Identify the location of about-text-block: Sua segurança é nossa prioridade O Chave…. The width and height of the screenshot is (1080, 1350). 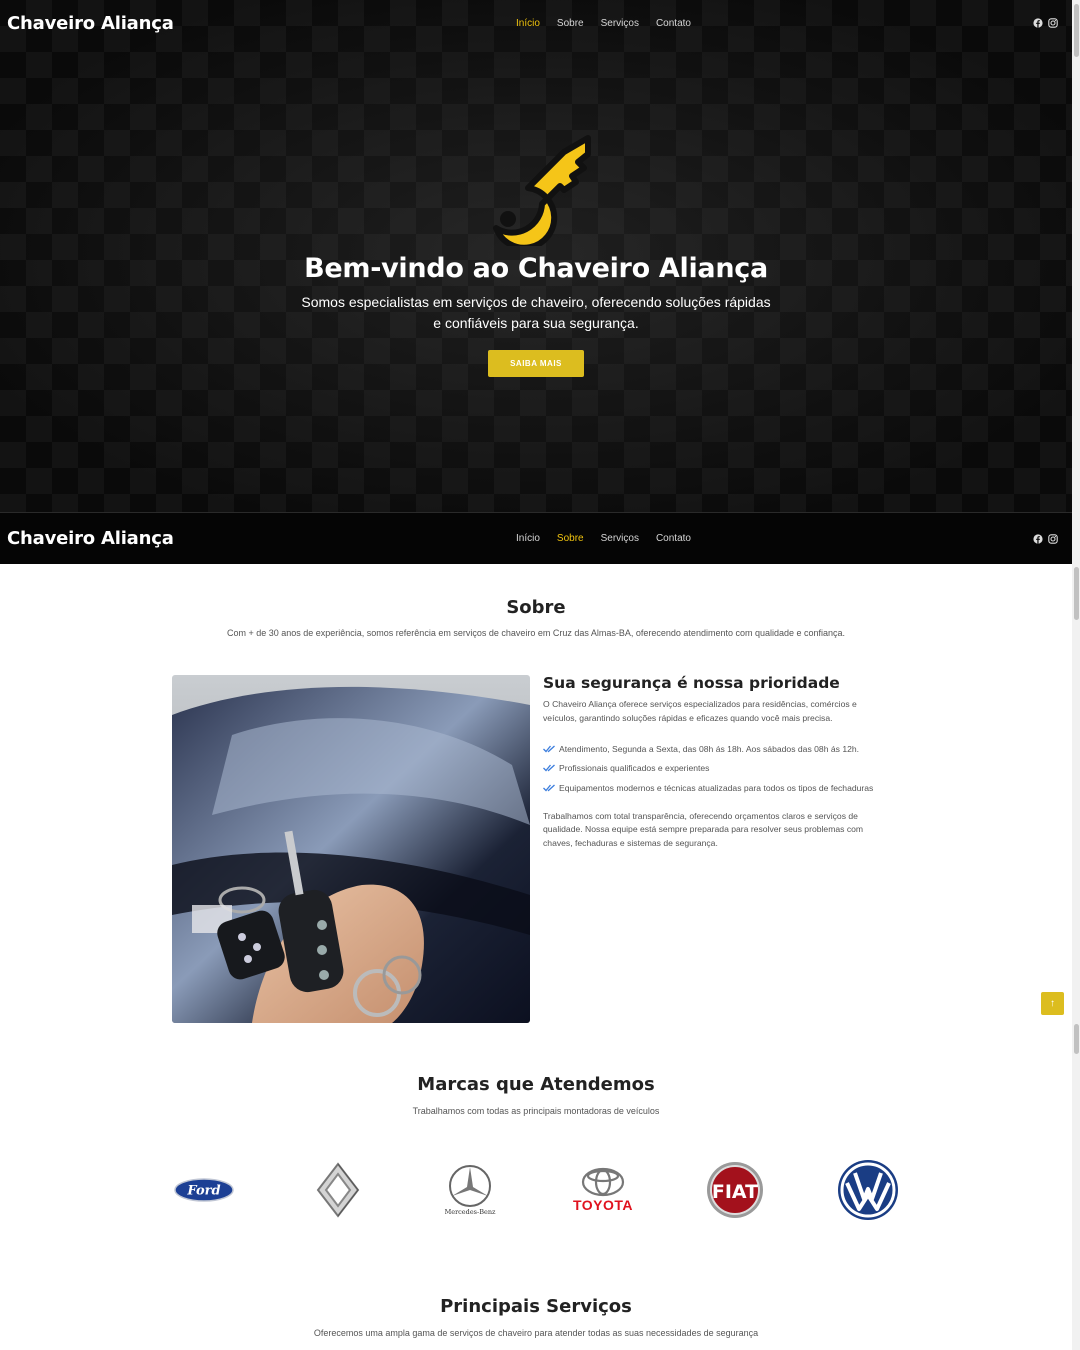
(718, 762).